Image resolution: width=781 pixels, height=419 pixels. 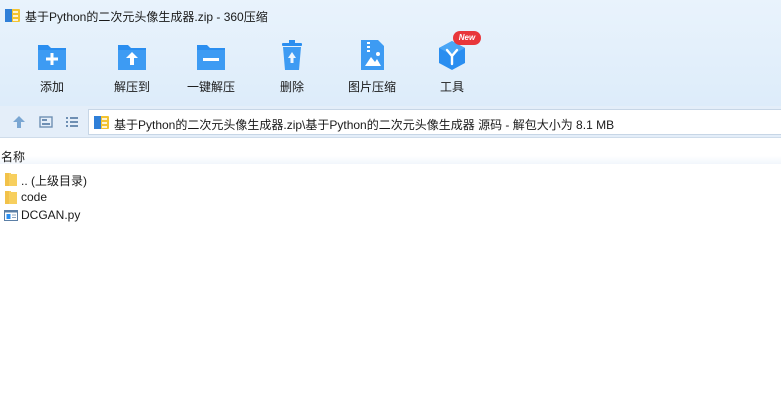 I want to click on one-click-extract-button: 一键解压, so click(x=211, y=65).